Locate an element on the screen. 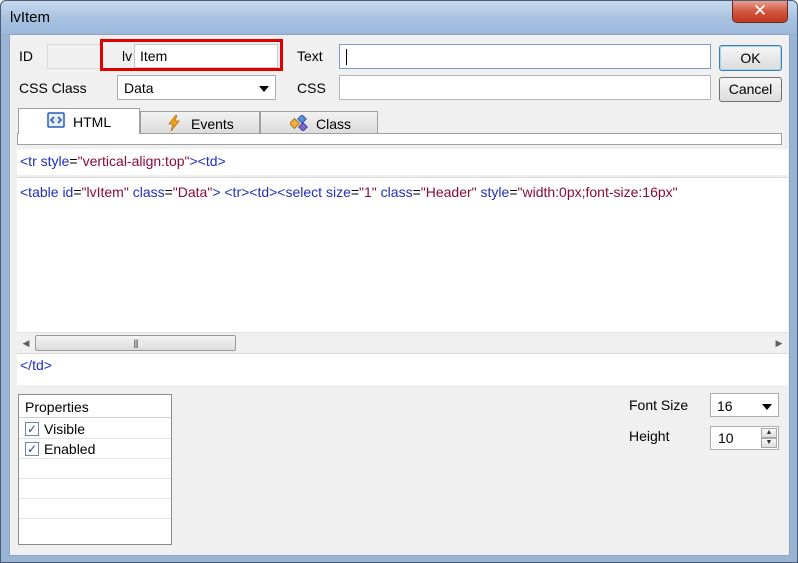  property-row-visible: ✓ Visible is located at coordinates (95, 429).